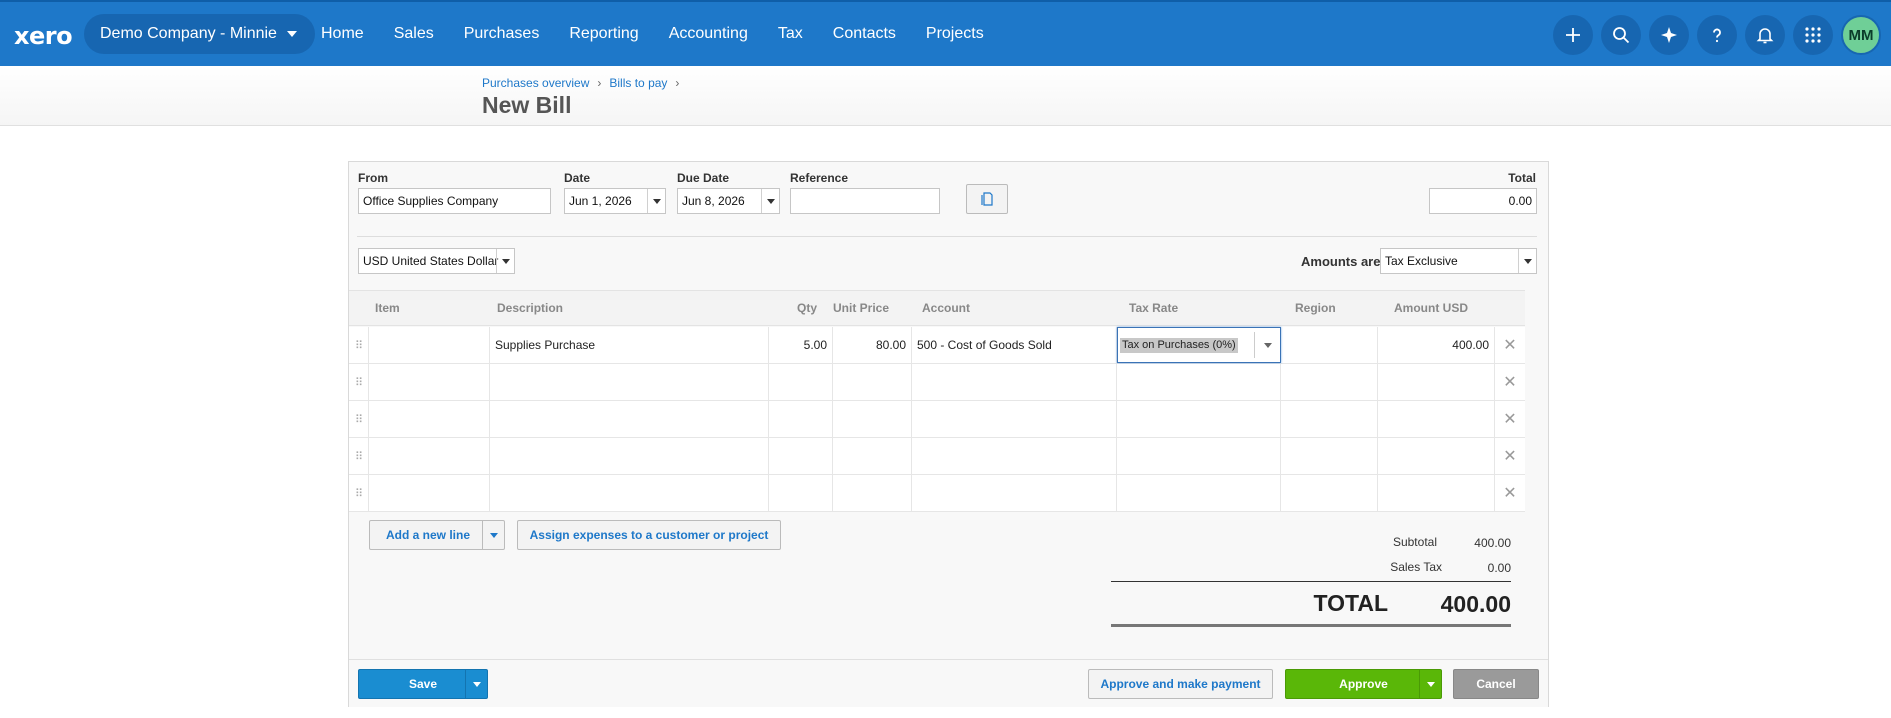 Image resolution: width=1891 pixels, height=718 pixels. I want to click on divider, so click(947, 236).